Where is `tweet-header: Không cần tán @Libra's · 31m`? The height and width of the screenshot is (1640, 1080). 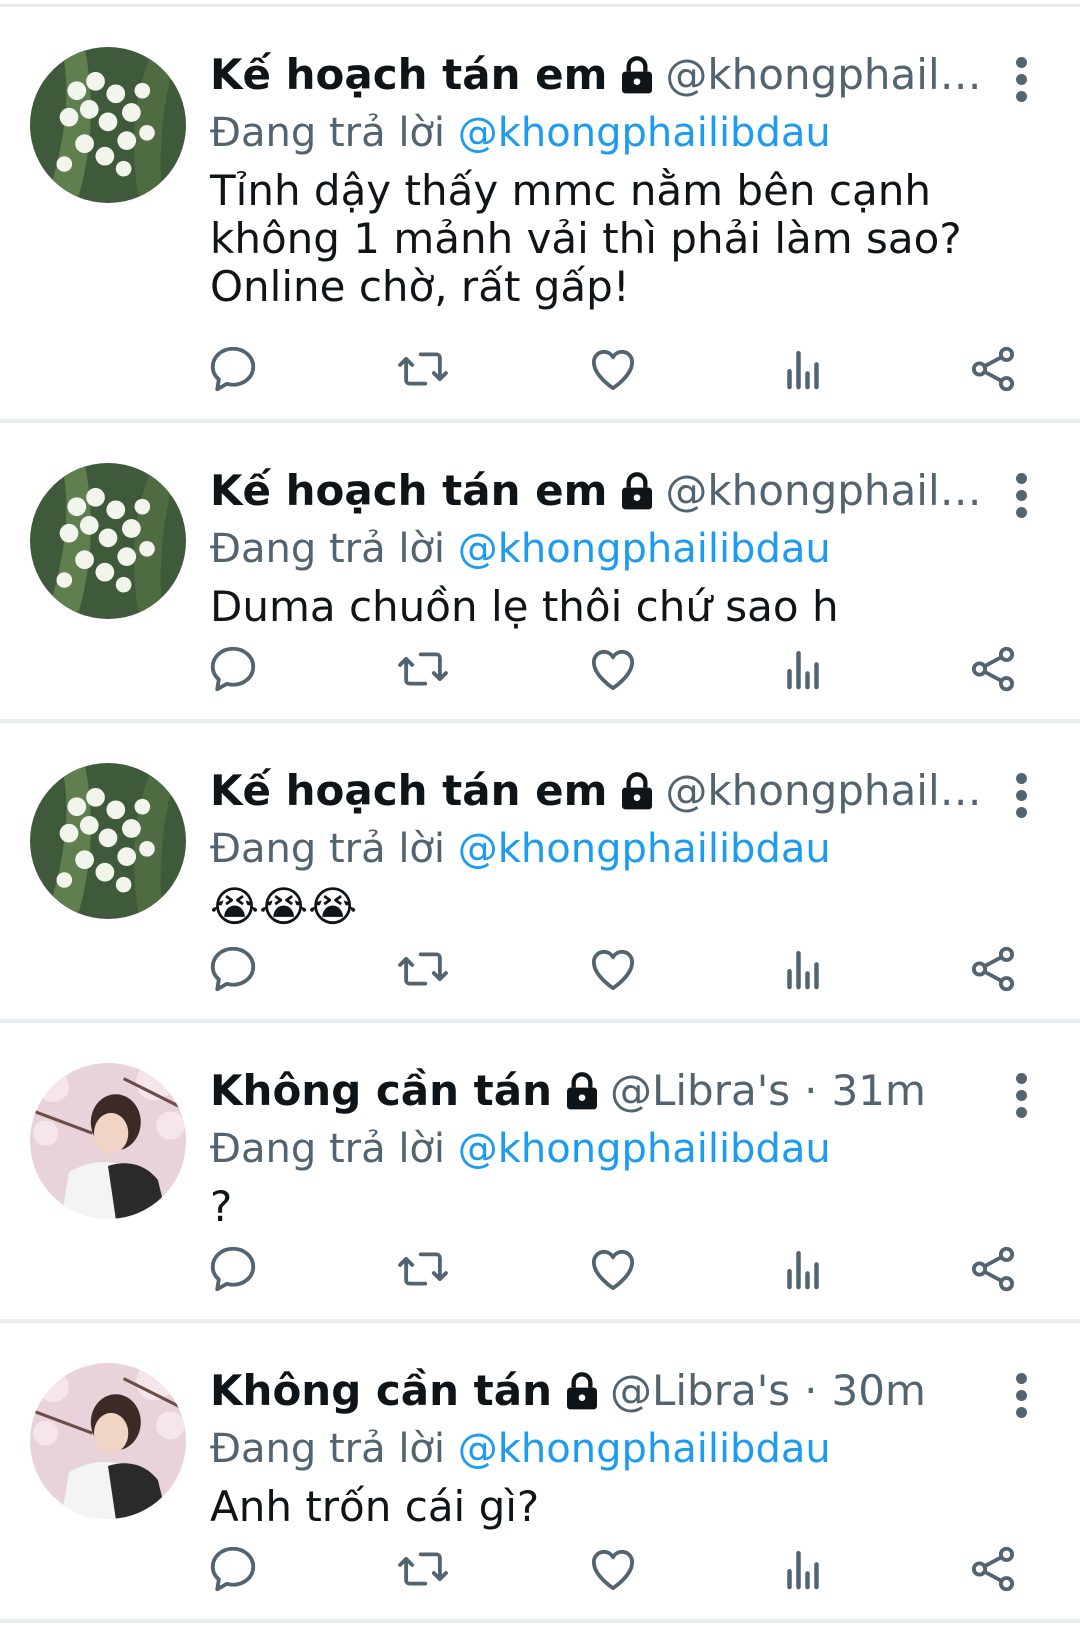 tweet-header: Không cần tán @Libra's · 31m is located at coordinates (600, 1091).